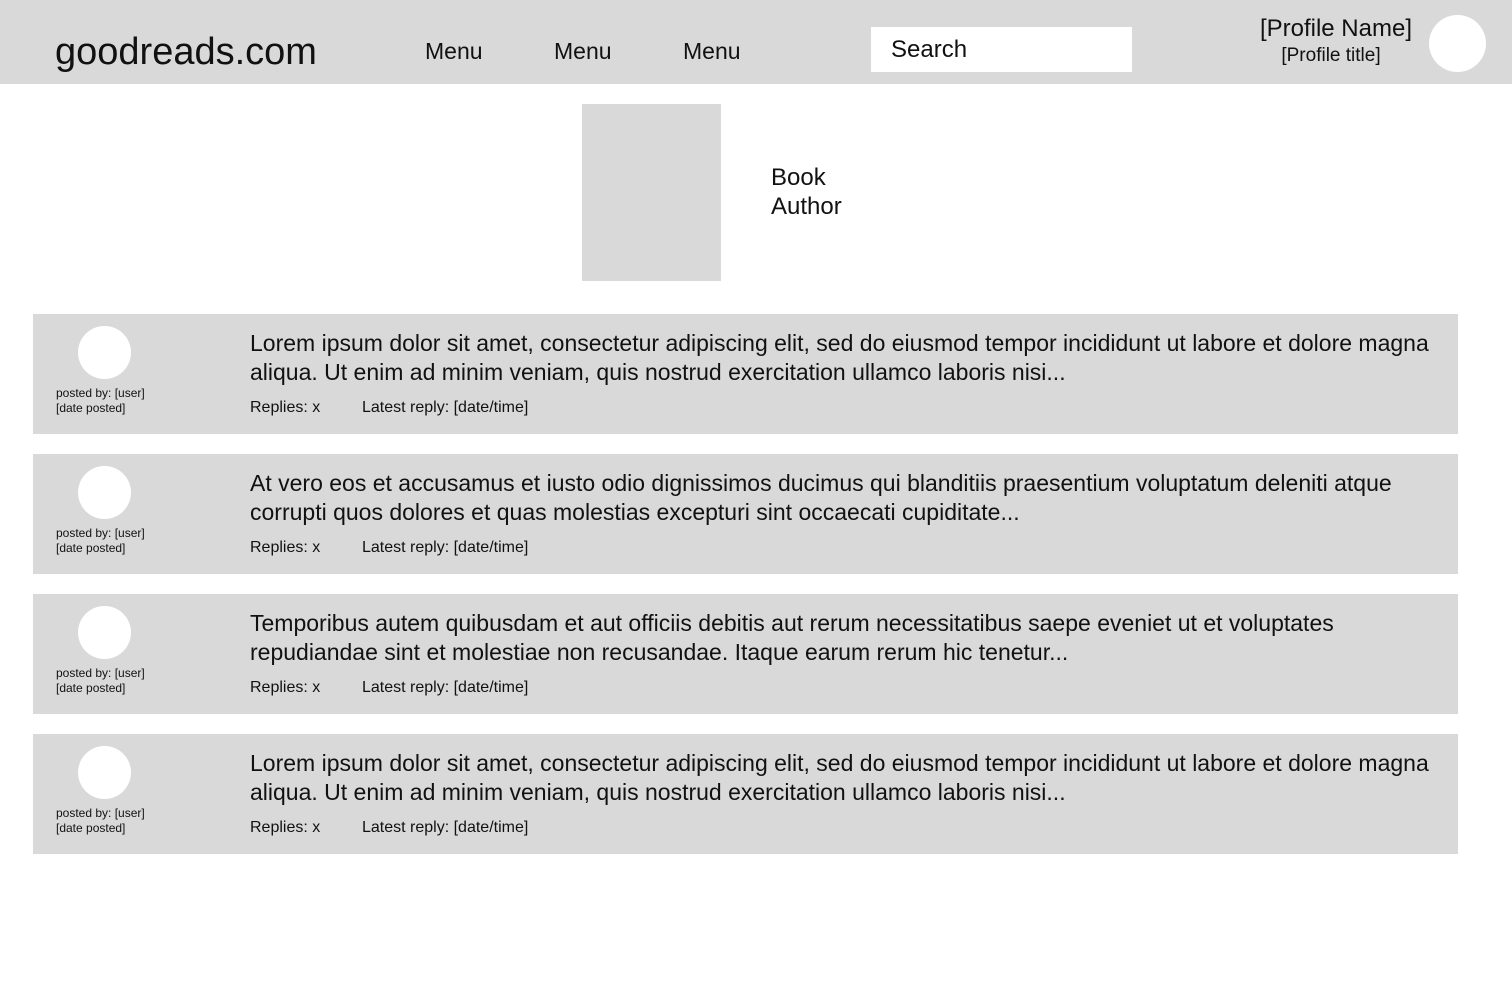  Describe the element at coordinates (806, 206) in the screenshot. I see `book-author: Author` at that location.